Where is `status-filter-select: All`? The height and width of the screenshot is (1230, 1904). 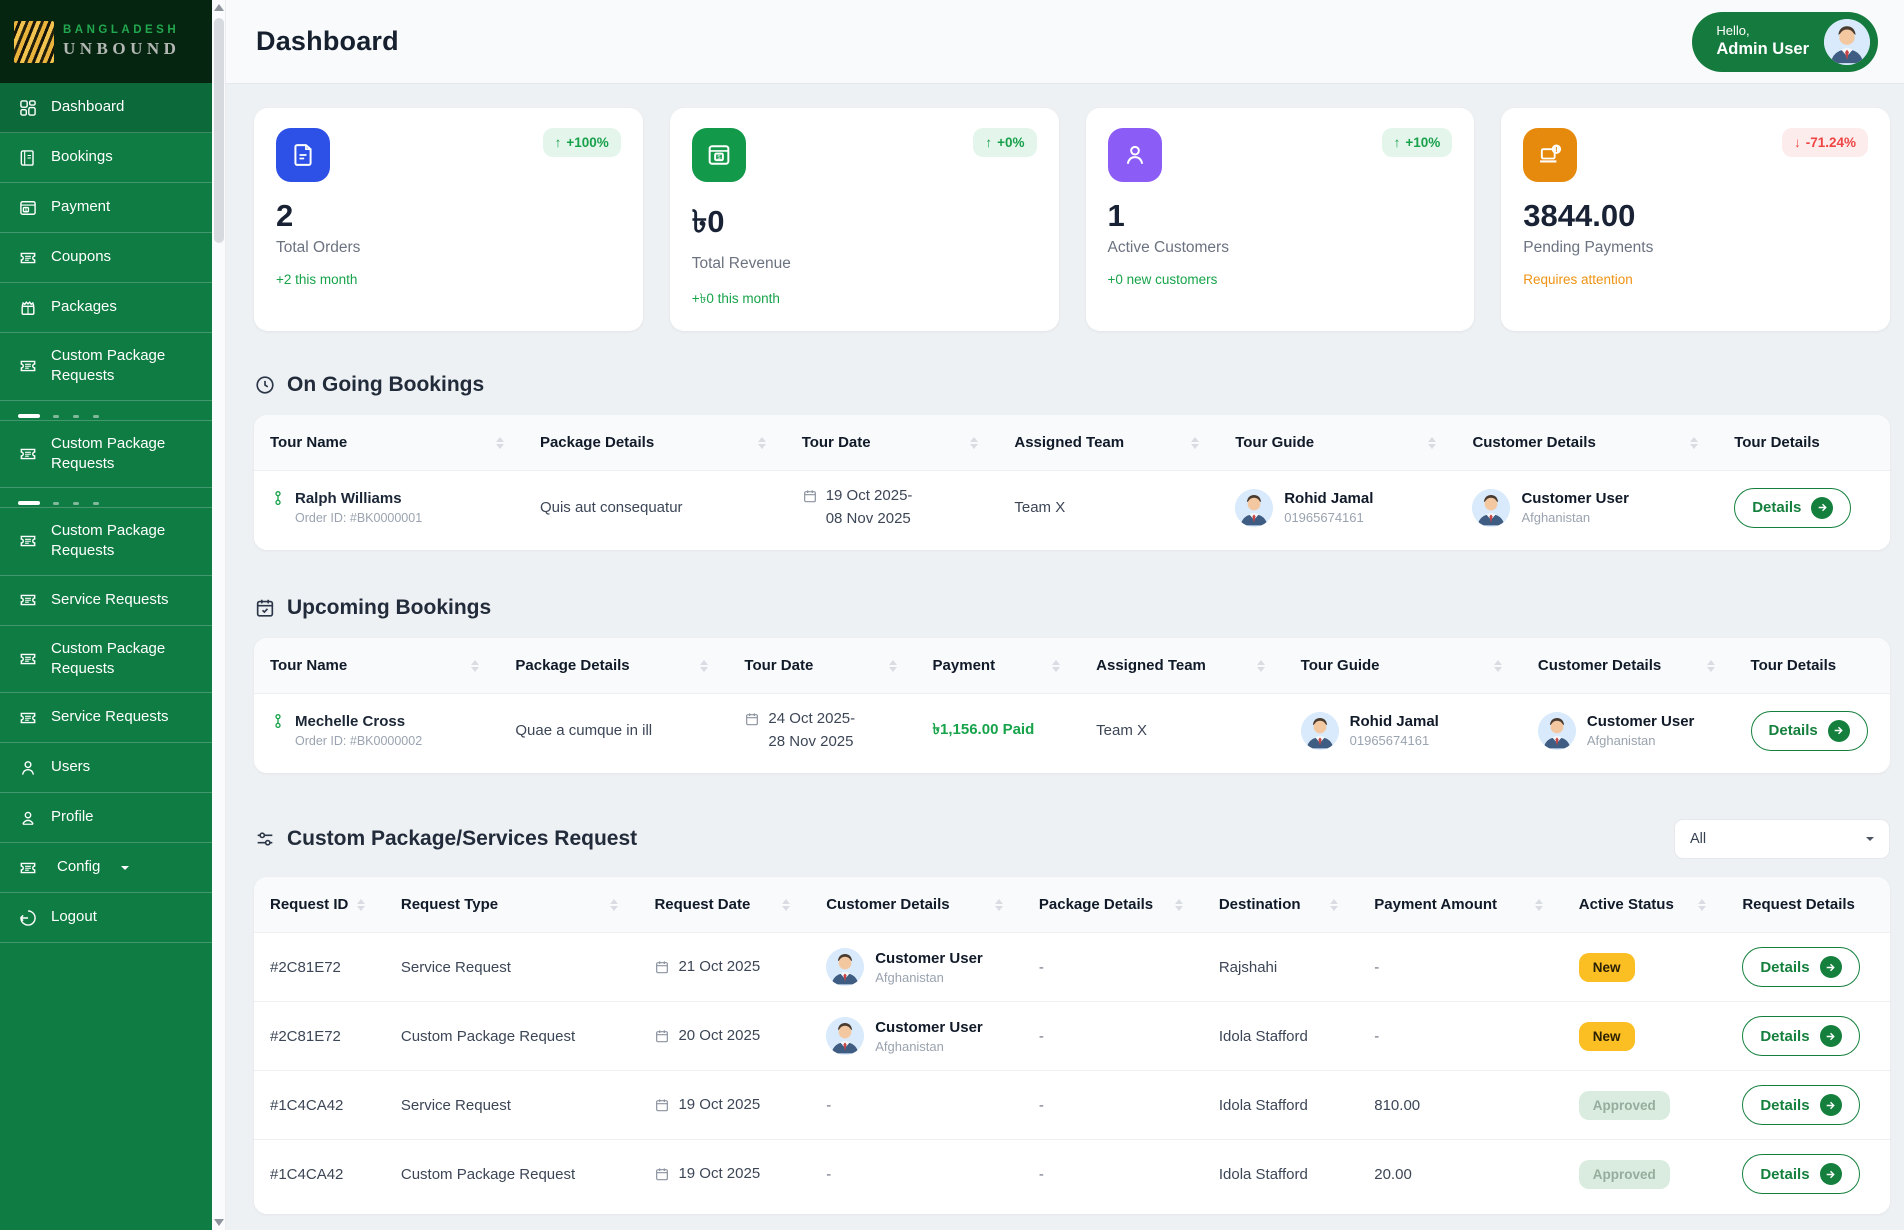 status-filter-select: All is located at coordinates (1782, 839).